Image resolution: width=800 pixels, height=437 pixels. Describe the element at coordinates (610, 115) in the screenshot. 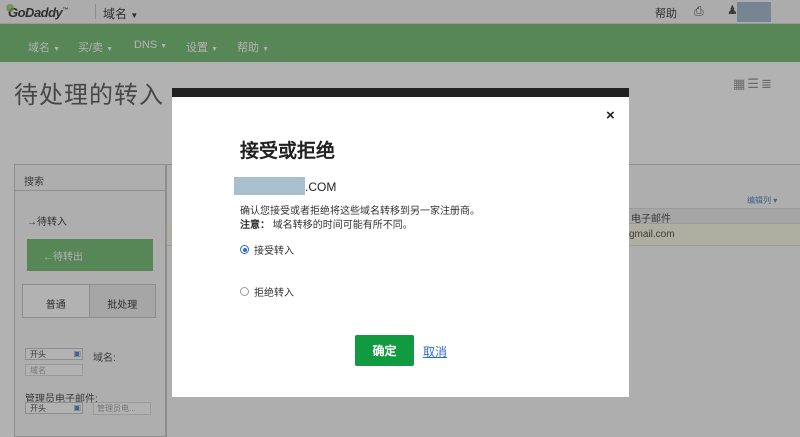

I see `close-icon: ×` at that location.